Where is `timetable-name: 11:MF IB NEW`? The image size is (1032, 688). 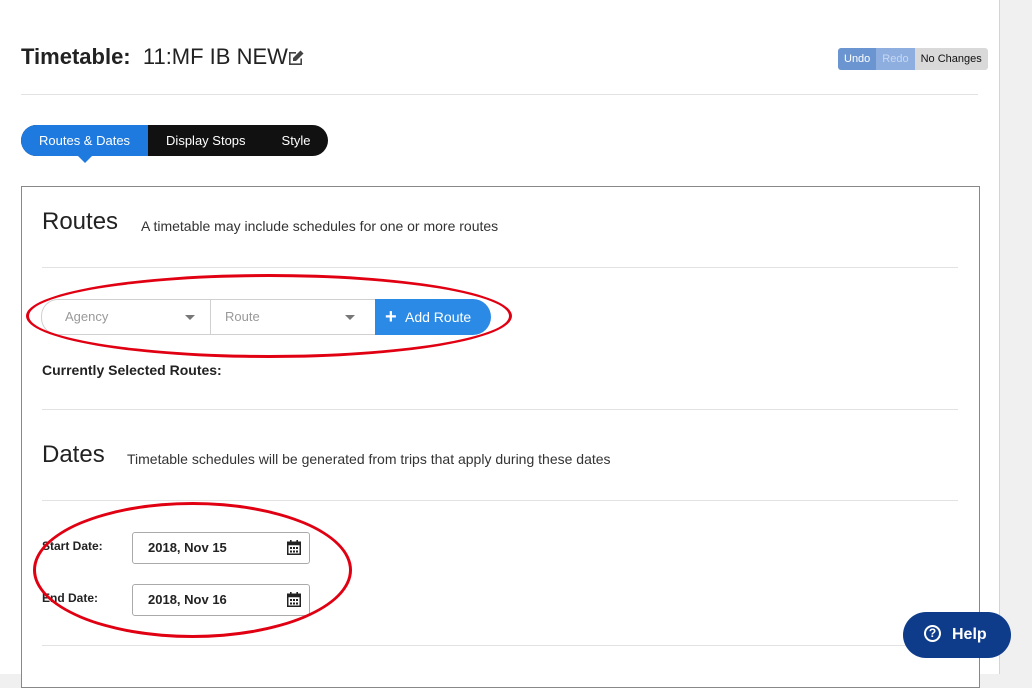 timetable-name: 11:MF IB NEW is located at coordinates (215, 56).